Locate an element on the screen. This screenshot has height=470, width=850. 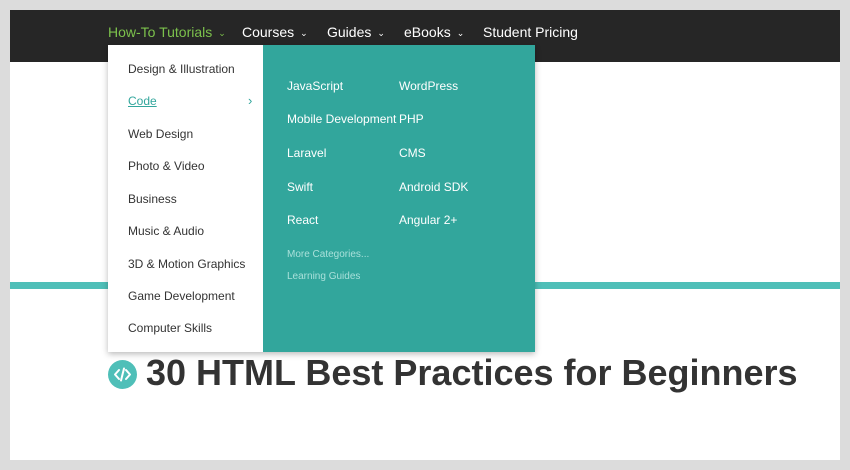
subcategory-mobile-development: Mobile Development is located at coordinates (341, 119).